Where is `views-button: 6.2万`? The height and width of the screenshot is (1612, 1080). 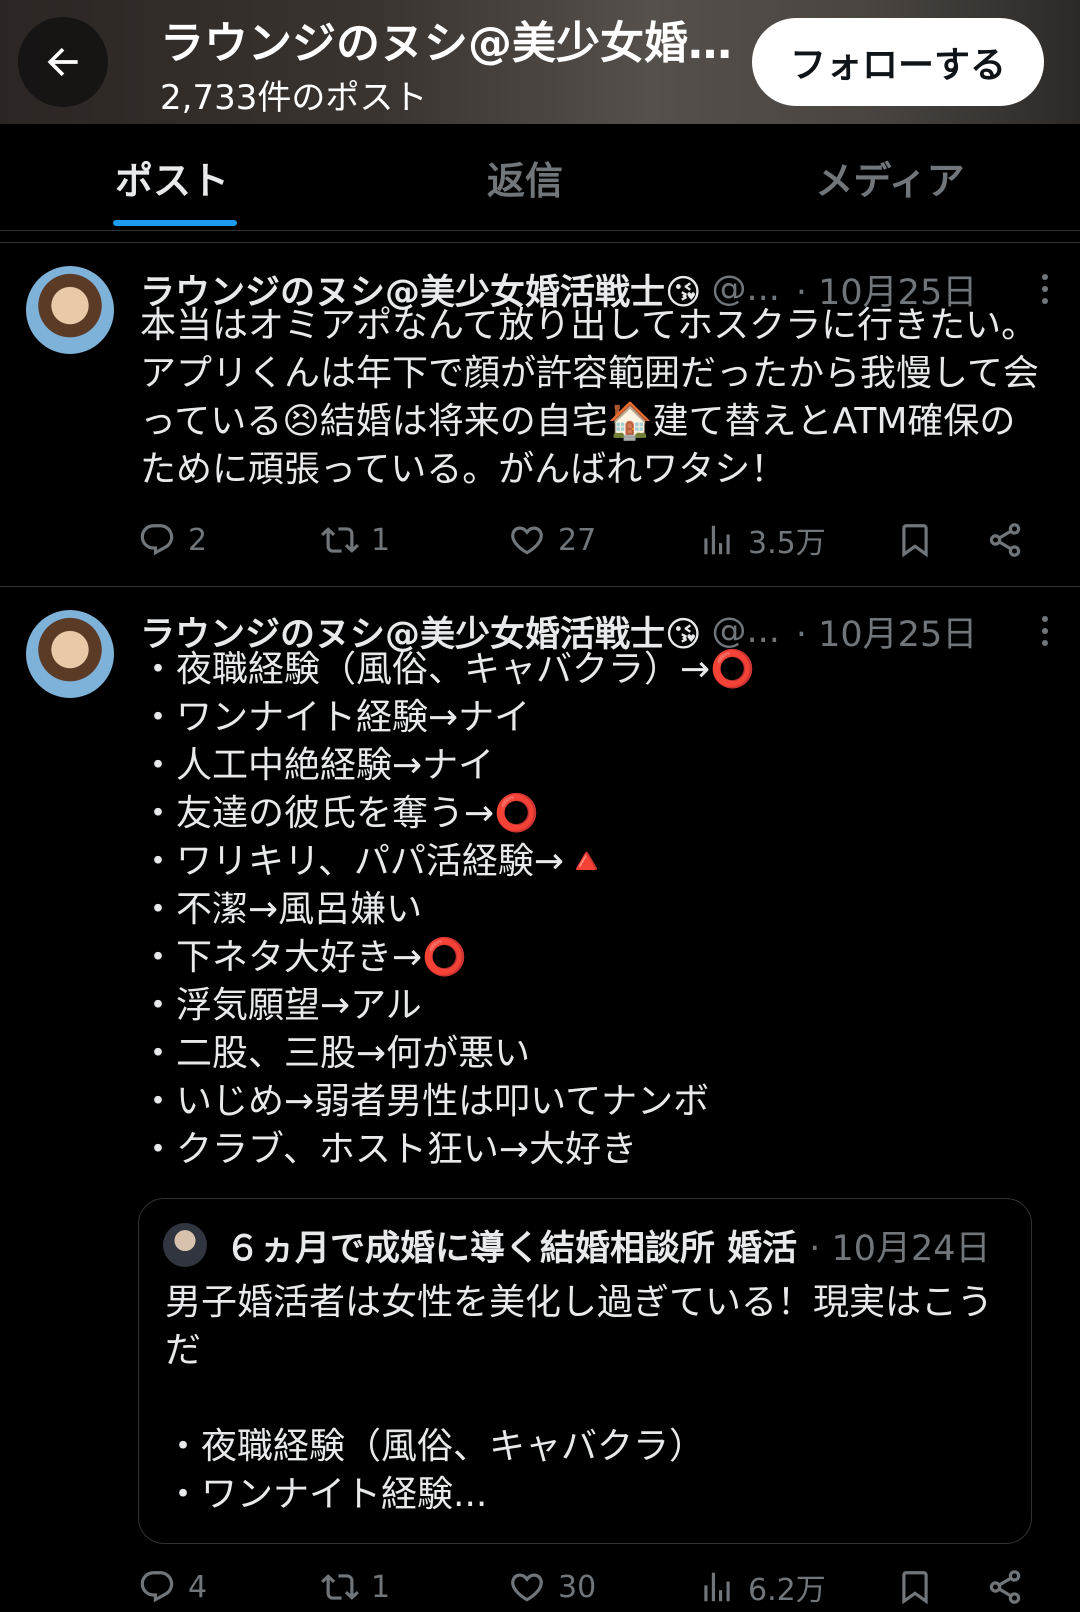 views-button: 6.2万 is located at coordinates (762, 1587).